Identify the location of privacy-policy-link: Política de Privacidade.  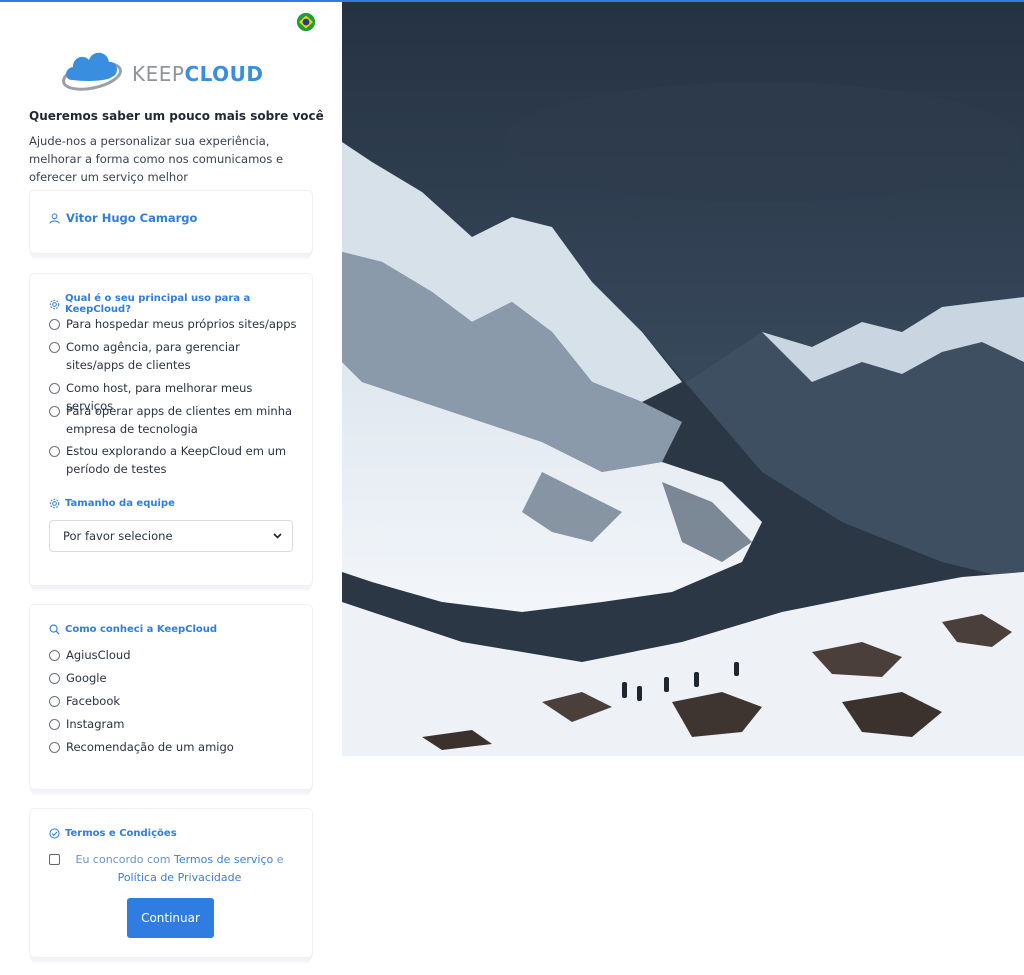
(180, 877).